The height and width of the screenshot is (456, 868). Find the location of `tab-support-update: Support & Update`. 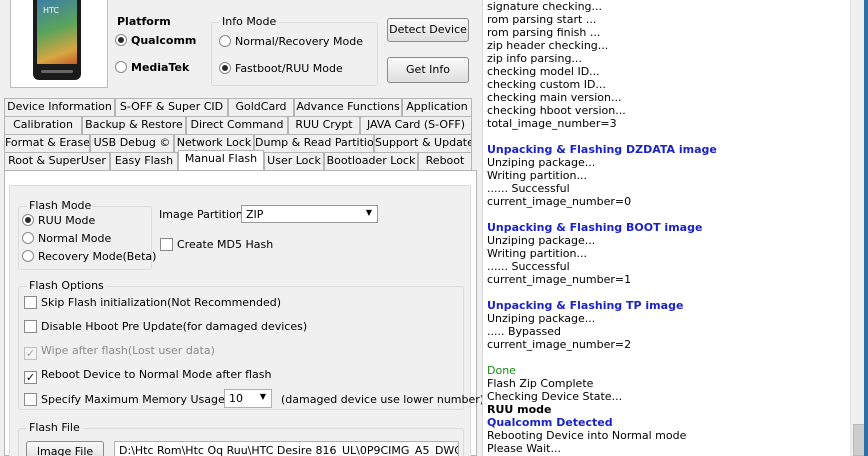

tab-support-update: Support & Update is located at coordinates (423, 143).